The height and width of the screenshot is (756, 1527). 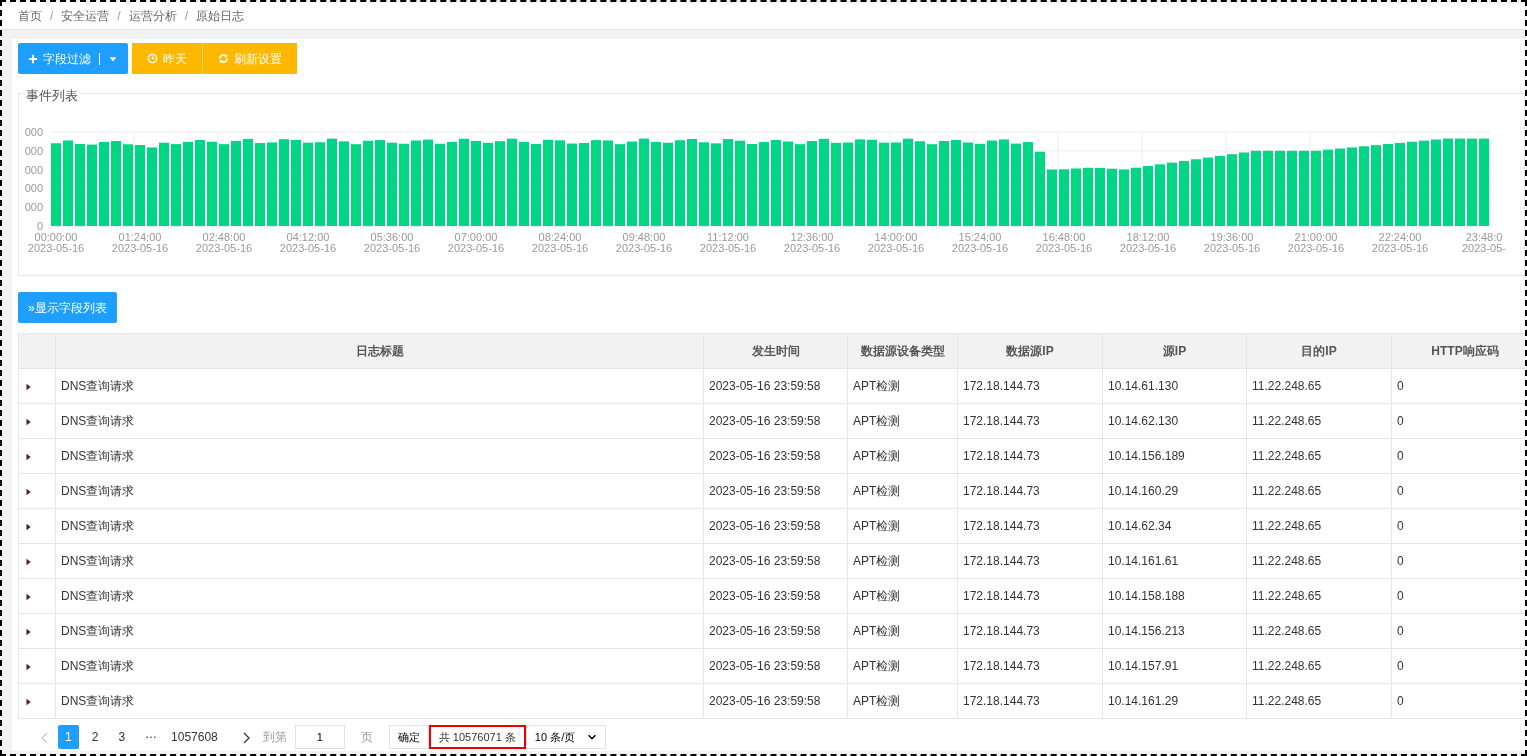 I want to click on plus-icon, so click(x=33, y=58).